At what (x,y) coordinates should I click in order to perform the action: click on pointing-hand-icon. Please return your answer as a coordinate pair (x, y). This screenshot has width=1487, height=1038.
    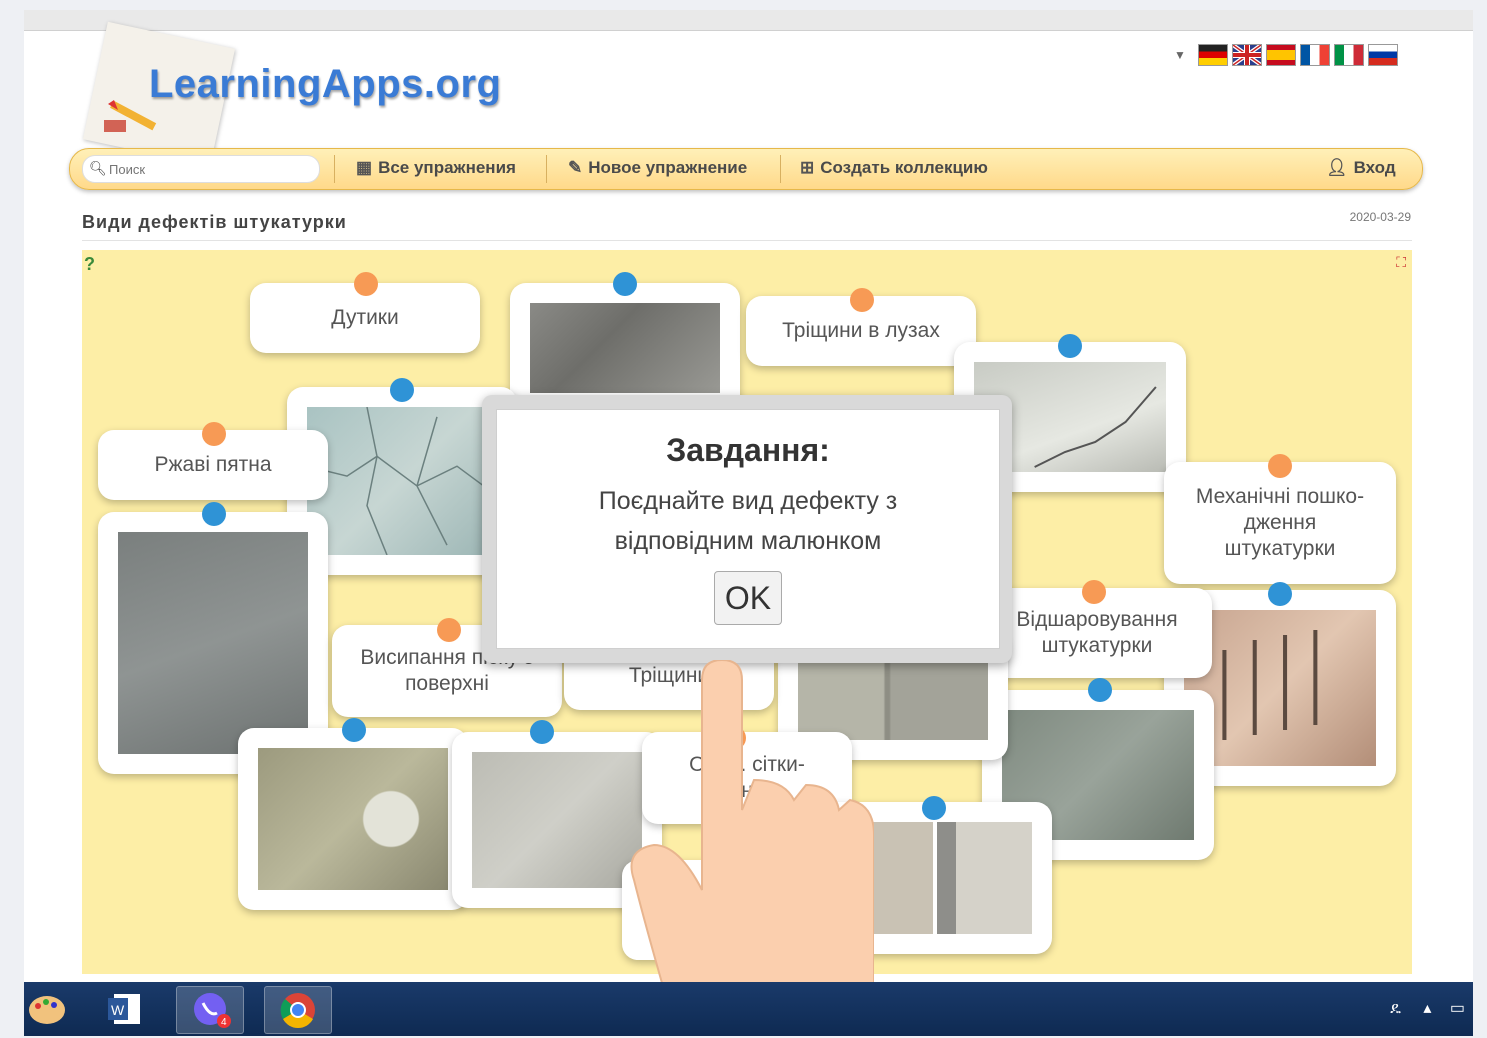
    Looking at the image, I should click on (752, 821).